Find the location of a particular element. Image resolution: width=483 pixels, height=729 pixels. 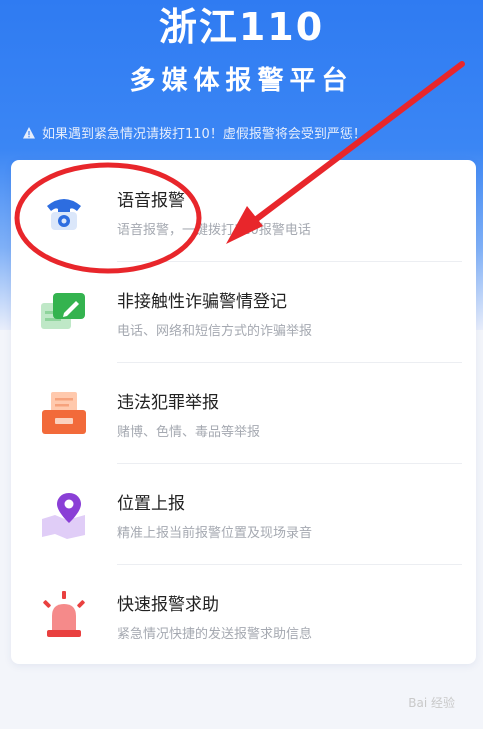

service-title: 违法犯罪举报 is located at coordinates (168, 403).